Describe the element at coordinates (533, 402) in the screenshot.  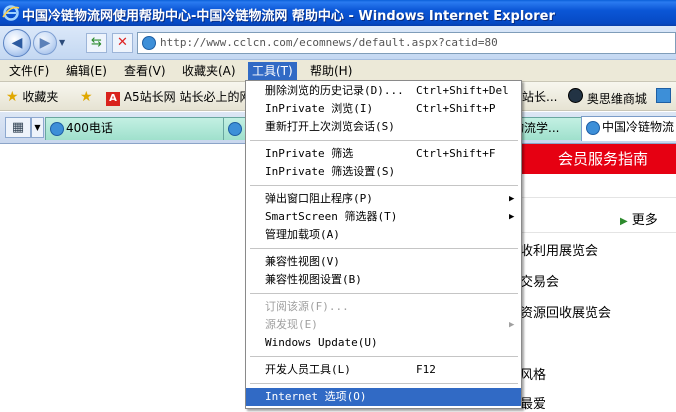
I see `news-item: 最爱` at that location.